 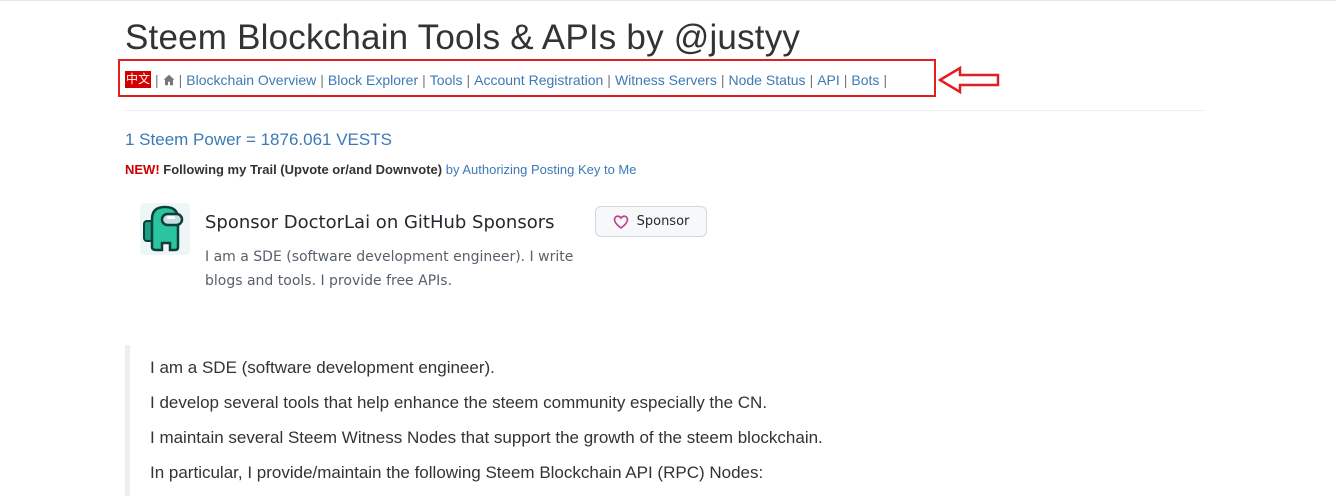 What do you see at coordinates (663, 221) in the screenshot?
I see `sponsor-button-label: Sponsor` at bounding box center [663, 221].